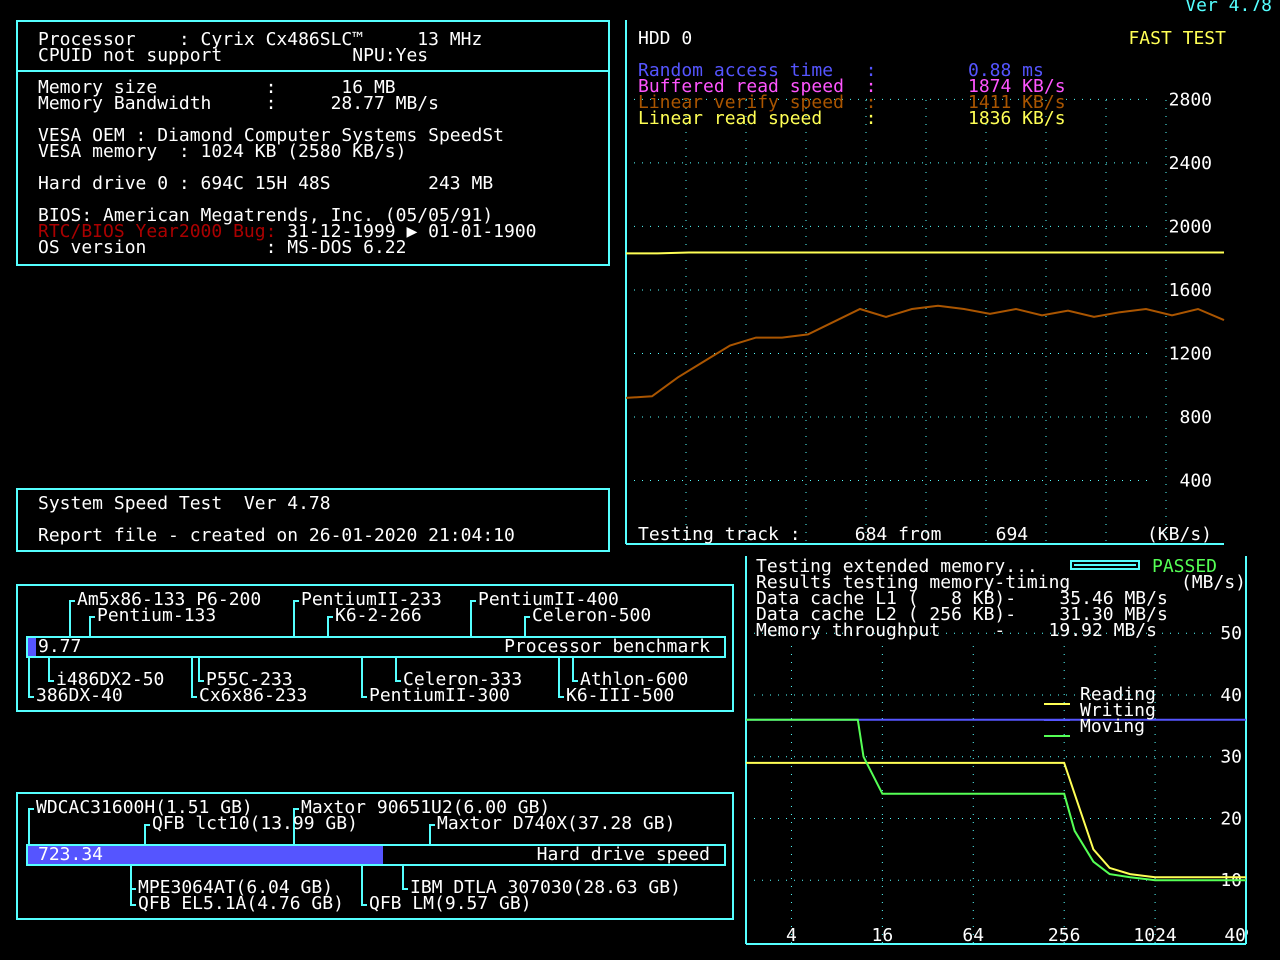 The width and height of the screenshot is (1280, 960). Describe the element at coordinates (1231, 633) in the screenshot. I see `memory-y-tick: 50` at that location.